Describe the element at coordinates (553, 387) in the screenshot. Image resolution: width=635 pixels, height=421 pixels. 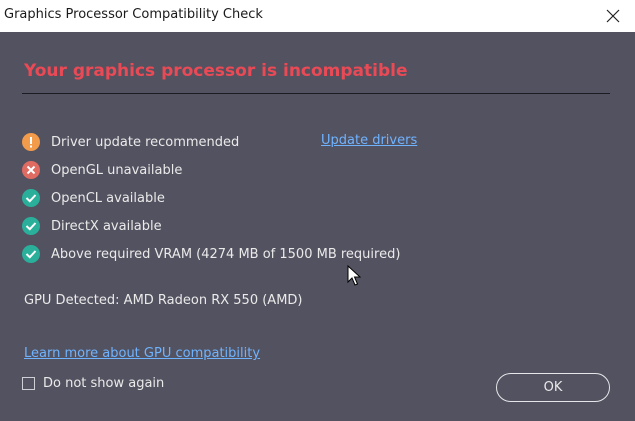
I see `ok-button: OK` at that location.